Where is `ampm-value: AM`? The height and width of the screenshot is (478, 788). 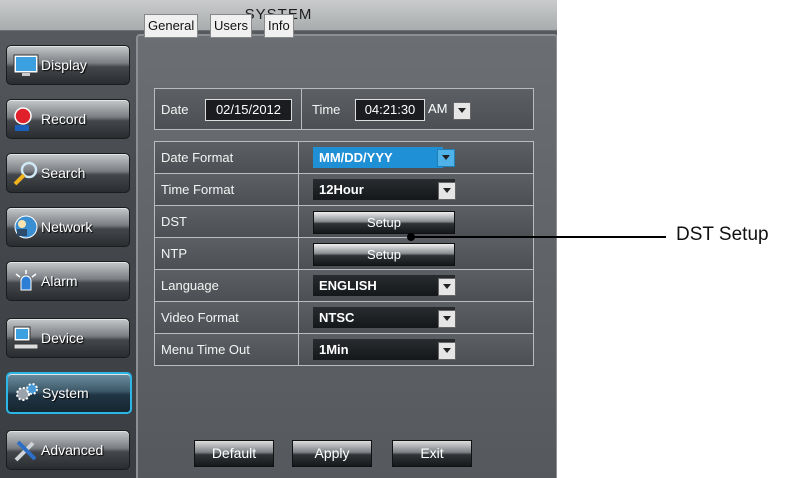 ampm-value: AM is located at coordinates (438, 108).